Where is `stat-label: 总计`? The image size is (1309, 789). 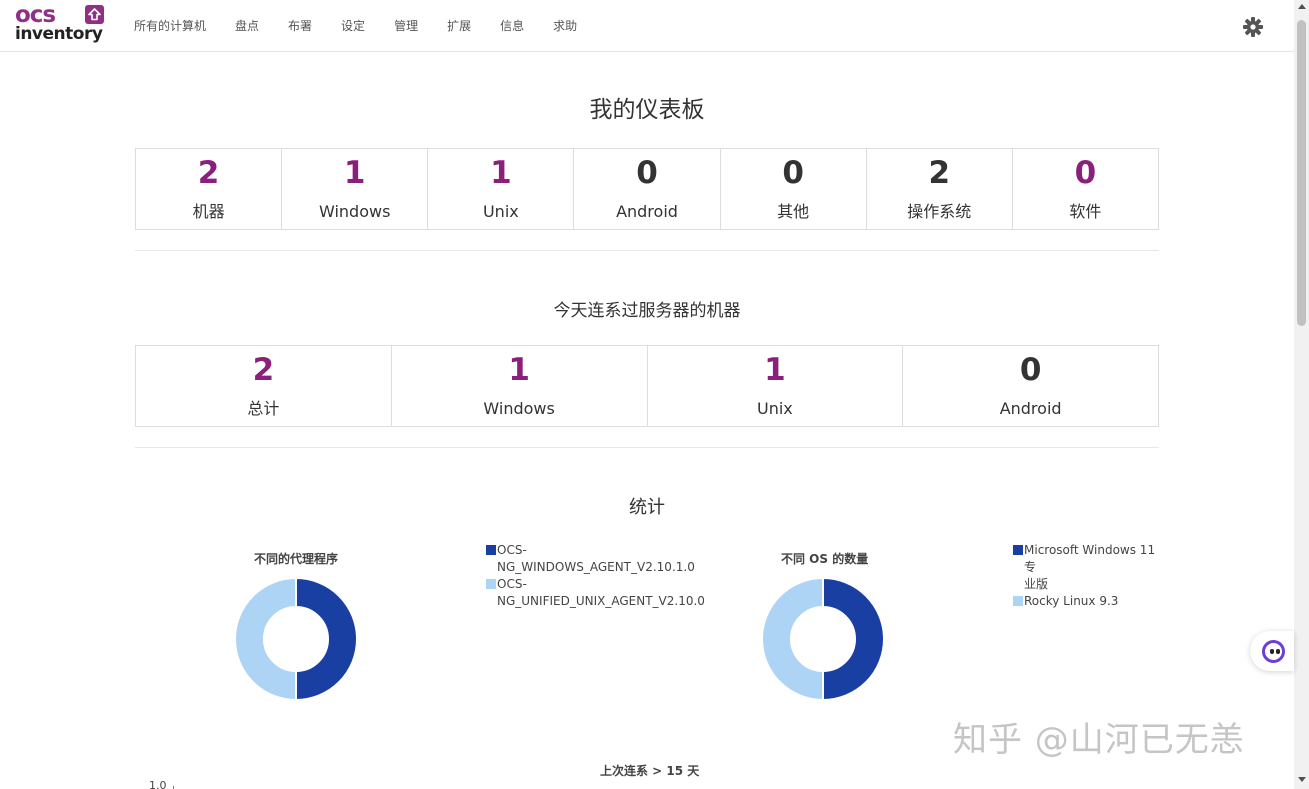 stat-label: 总计 is located at coordinates (263, 408).